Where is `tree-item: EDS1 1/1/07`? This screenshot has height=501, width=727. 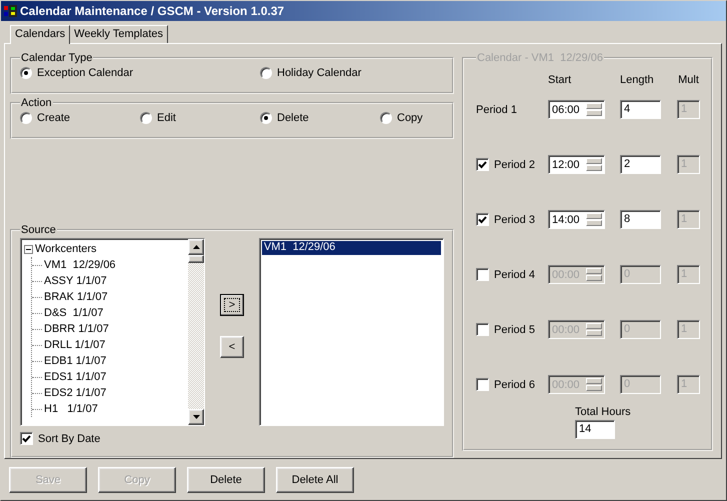
tree-item: EDS1 1/1/07 is located at coordinates (75, 377).